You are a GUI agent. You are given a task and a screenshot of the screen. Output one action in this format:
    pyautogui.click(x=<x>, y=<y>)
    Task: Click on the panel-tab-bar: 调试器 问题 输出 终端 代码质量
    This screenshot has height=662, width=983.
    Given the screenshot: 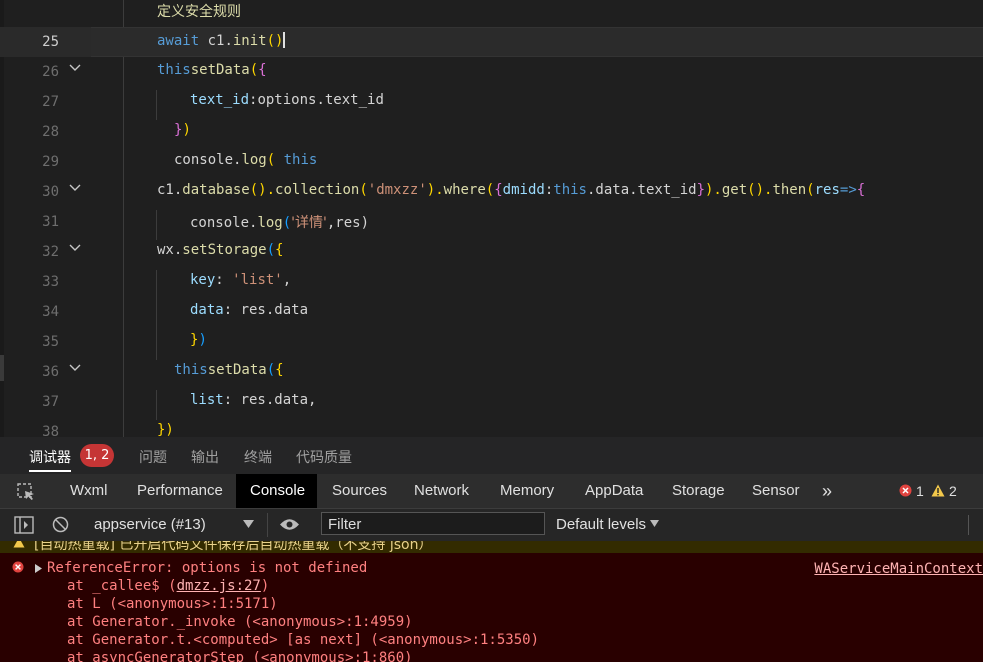 What is the action you would take?
    pyautogui.click(x=491, y=455)
    